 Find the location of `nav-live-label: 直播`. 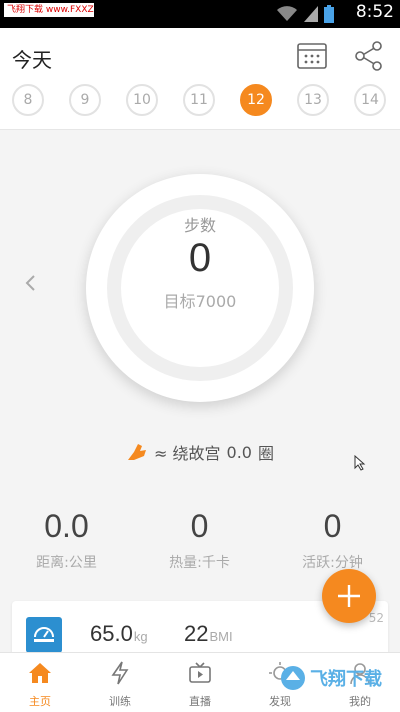

nav-live-label: 直播 is located at coordinates (200, 701).